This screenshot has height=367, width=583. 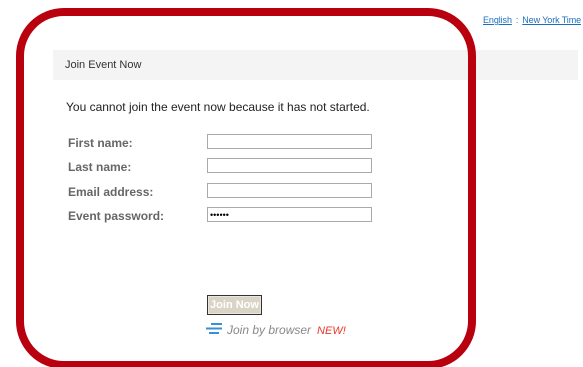 What do you see at coordinates (331, 331) in the screenshot?
I see `new-badge: NEW!` at bounding box center [331, 331].